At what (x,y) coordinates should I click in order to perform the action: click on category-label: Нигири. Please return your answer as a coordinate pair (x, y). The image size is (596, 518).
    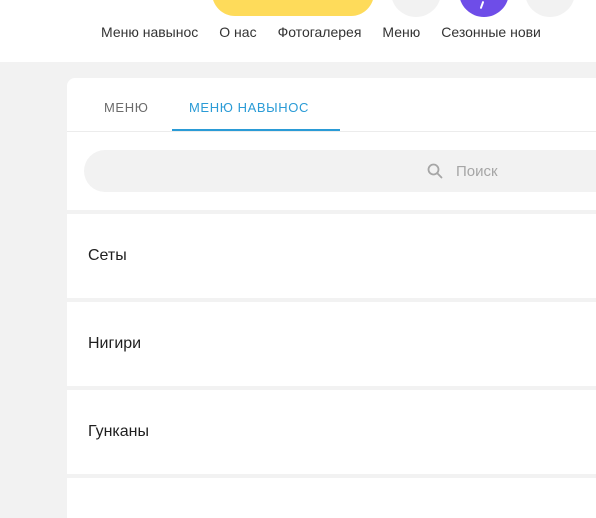
    Looking at the image, I should click on (115, 343).